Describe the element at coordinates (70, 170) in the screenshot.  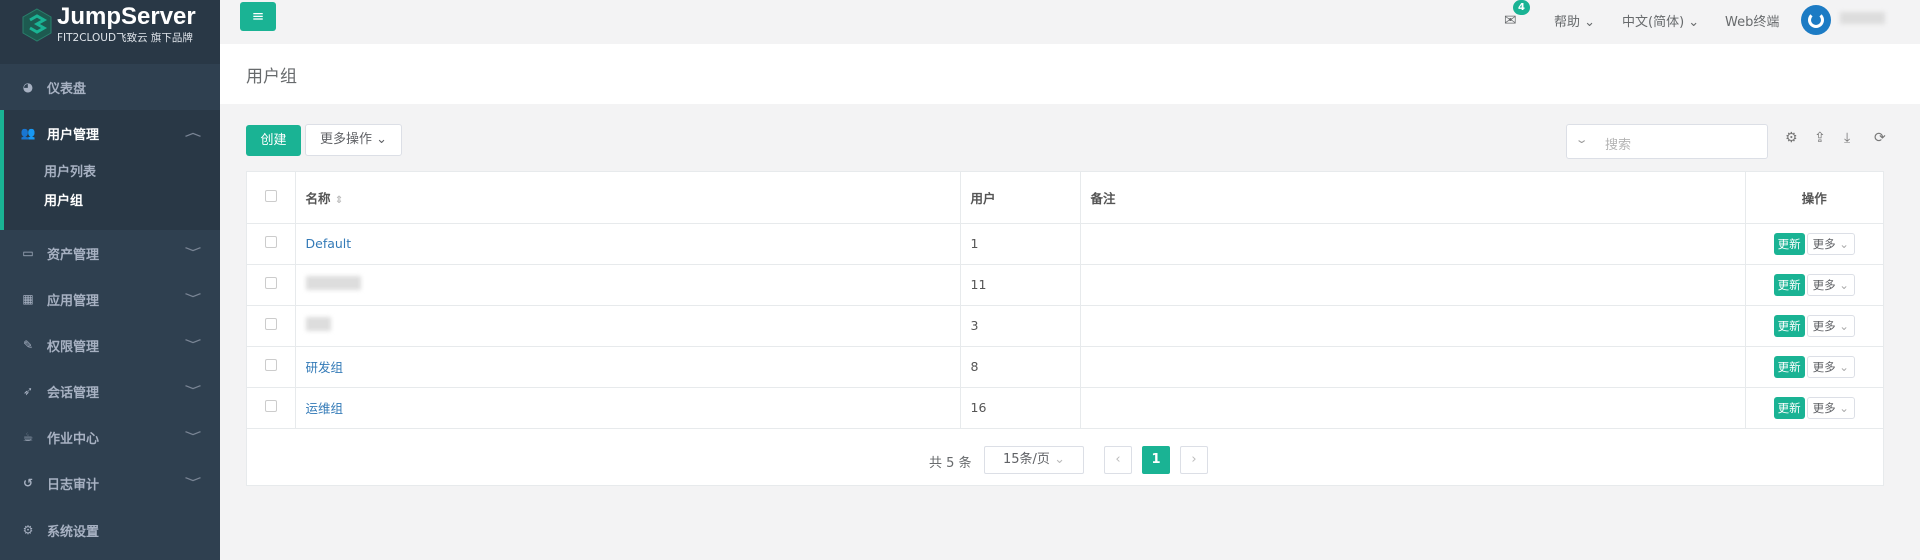
I see `sidebar-item-user-list: 用户列表` at that location.